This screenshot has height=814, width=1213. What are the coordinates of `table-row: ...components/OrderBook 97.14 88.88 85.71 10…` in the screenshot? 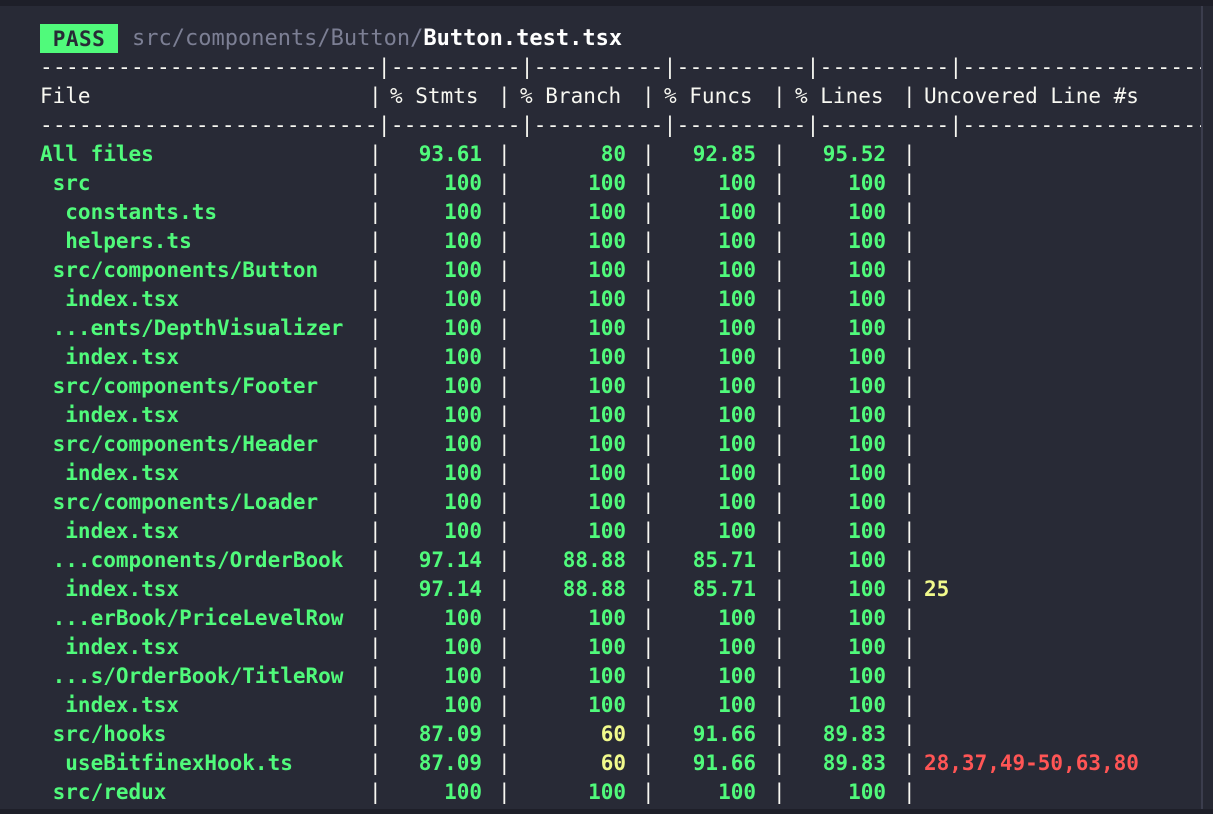 It's located at (606, 560).